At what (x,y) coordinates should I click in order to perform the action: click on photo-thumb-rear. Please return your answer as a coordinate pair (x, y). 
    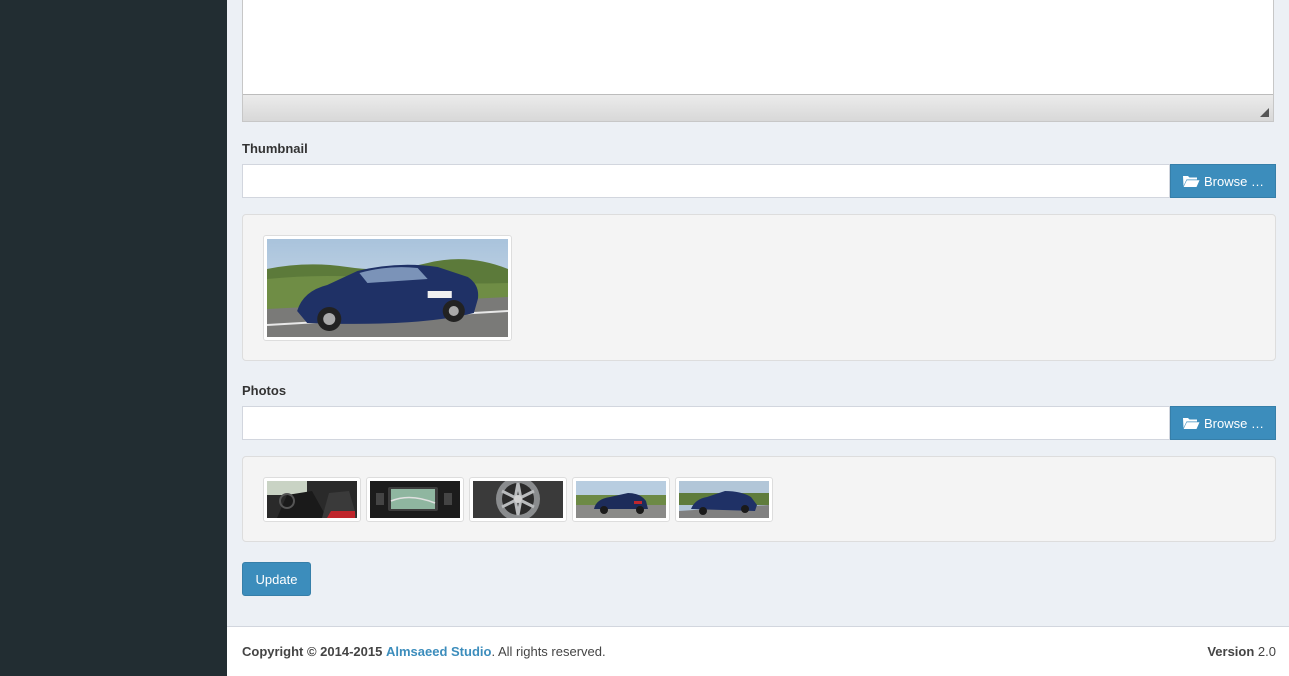
    Looking at the image, I should click on (621, 499).